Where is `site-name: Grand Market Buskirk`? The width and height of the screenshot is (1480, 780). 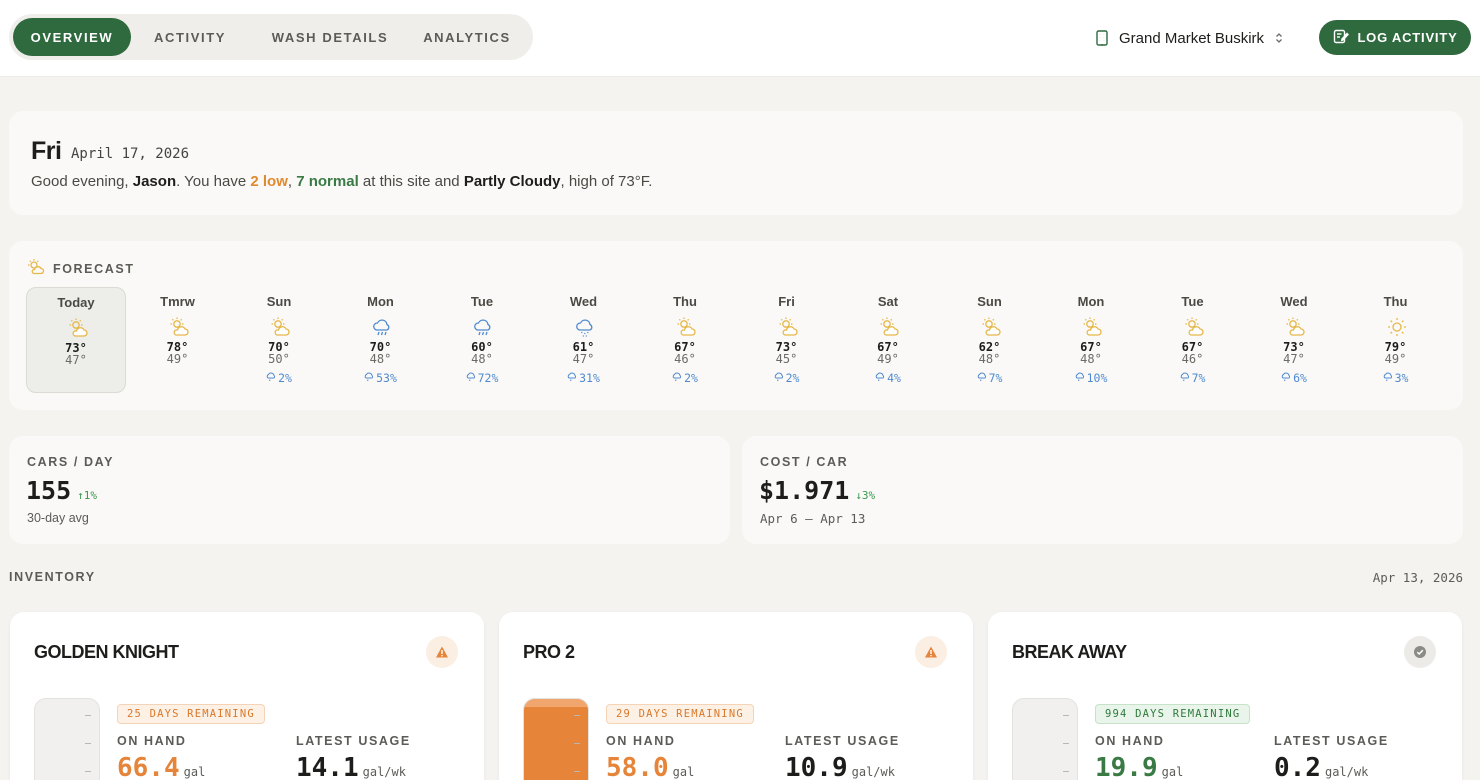
site-name: Grand Market Buskirk is located at coordinates (1192, 38).